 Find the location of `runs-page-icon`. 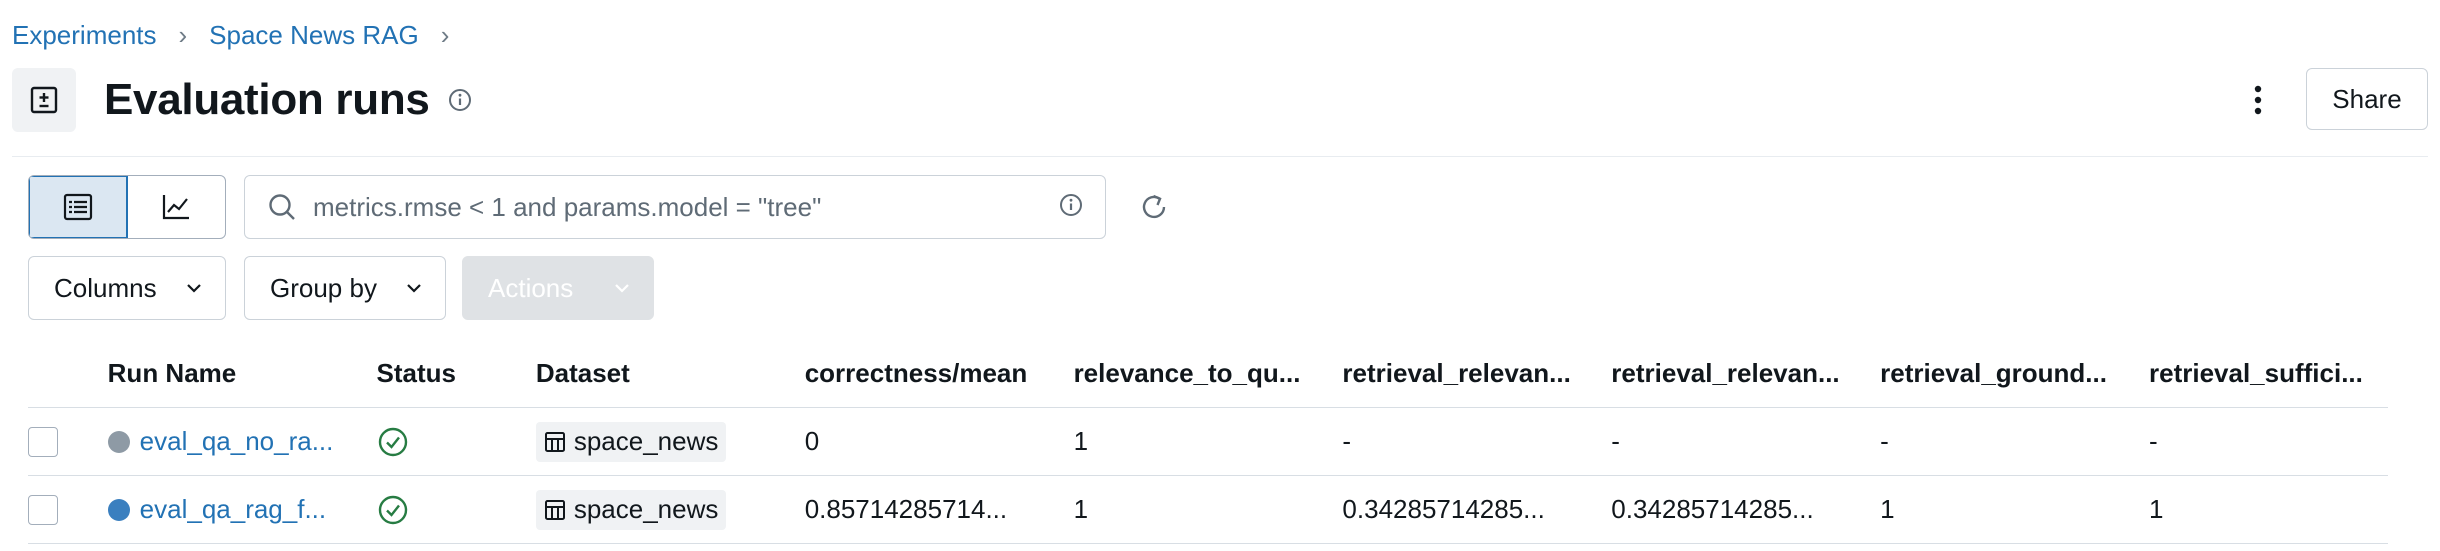

runs-page-icon is located at coordinates (44, 100).